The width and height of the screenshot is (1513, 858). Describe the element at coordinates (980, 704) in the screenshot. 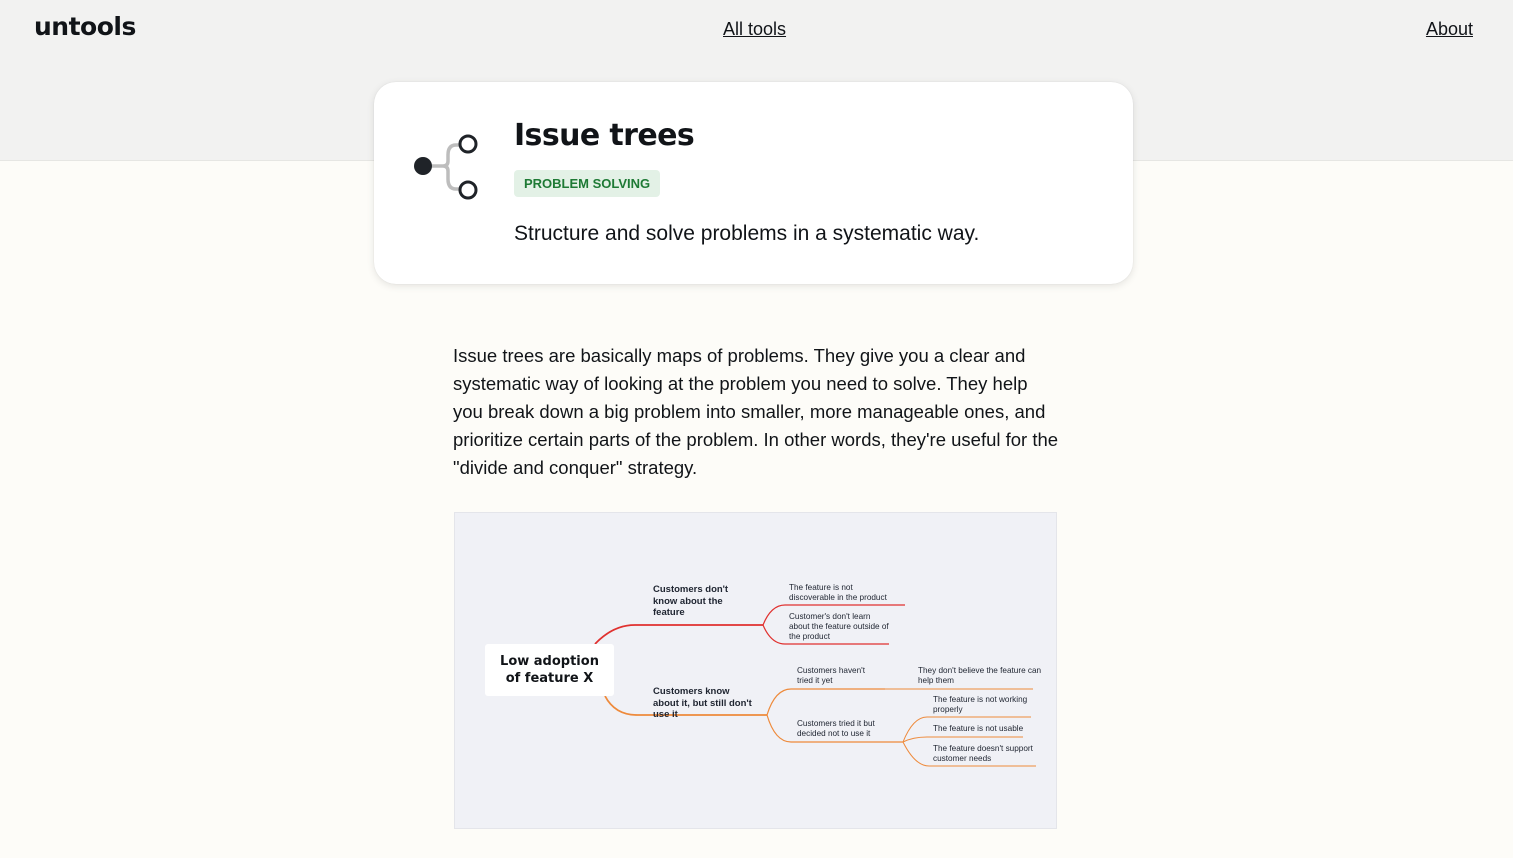

I see `branch-b2-leaf-1: The feature is not working properly` at that location.